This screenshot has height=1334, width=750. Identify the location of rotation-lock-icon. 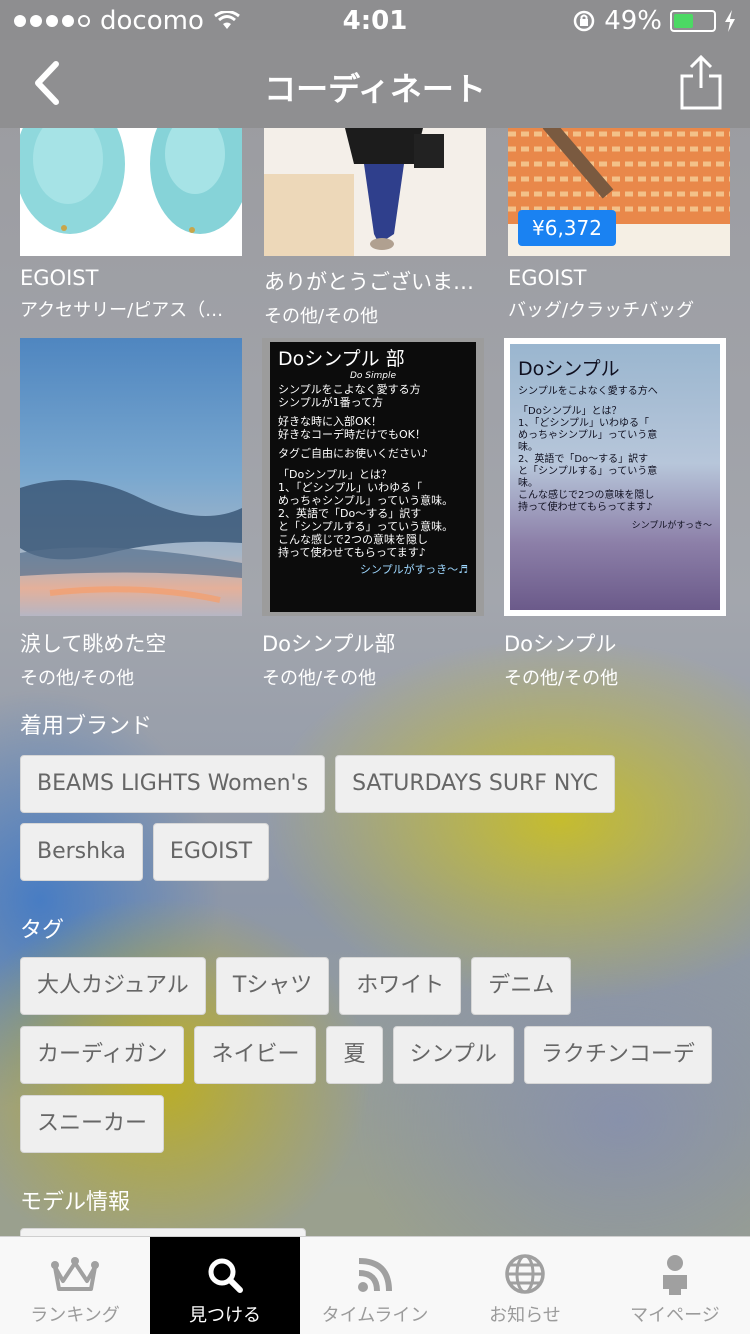
(584, 21).